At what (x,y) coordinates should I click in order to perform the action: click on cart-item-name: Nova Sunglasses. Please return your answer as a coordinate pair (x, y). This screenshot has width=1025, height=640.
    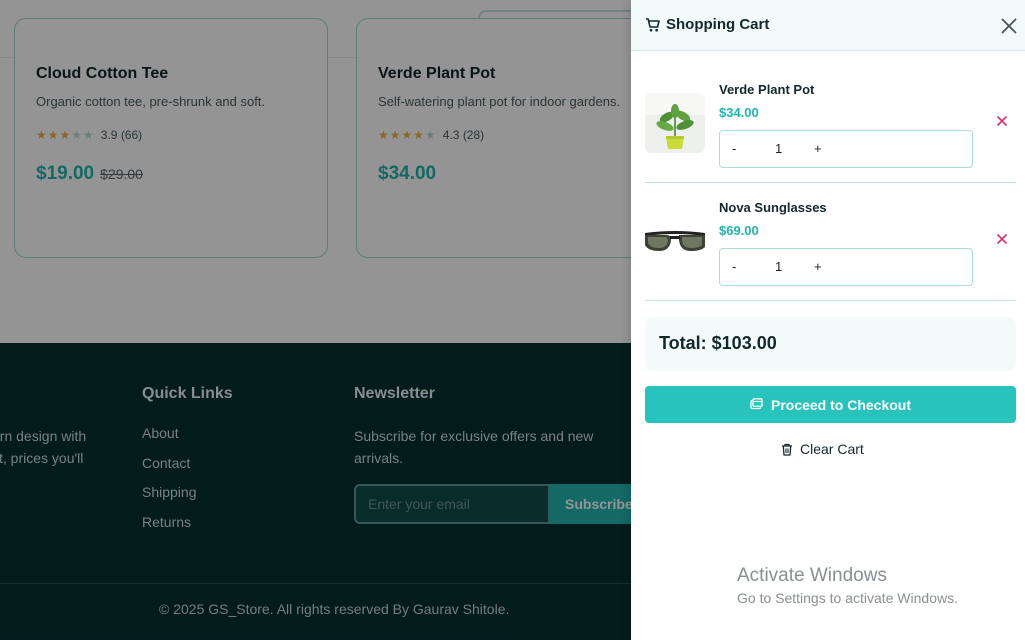
    Looking at the image, I should click on (773, 207).